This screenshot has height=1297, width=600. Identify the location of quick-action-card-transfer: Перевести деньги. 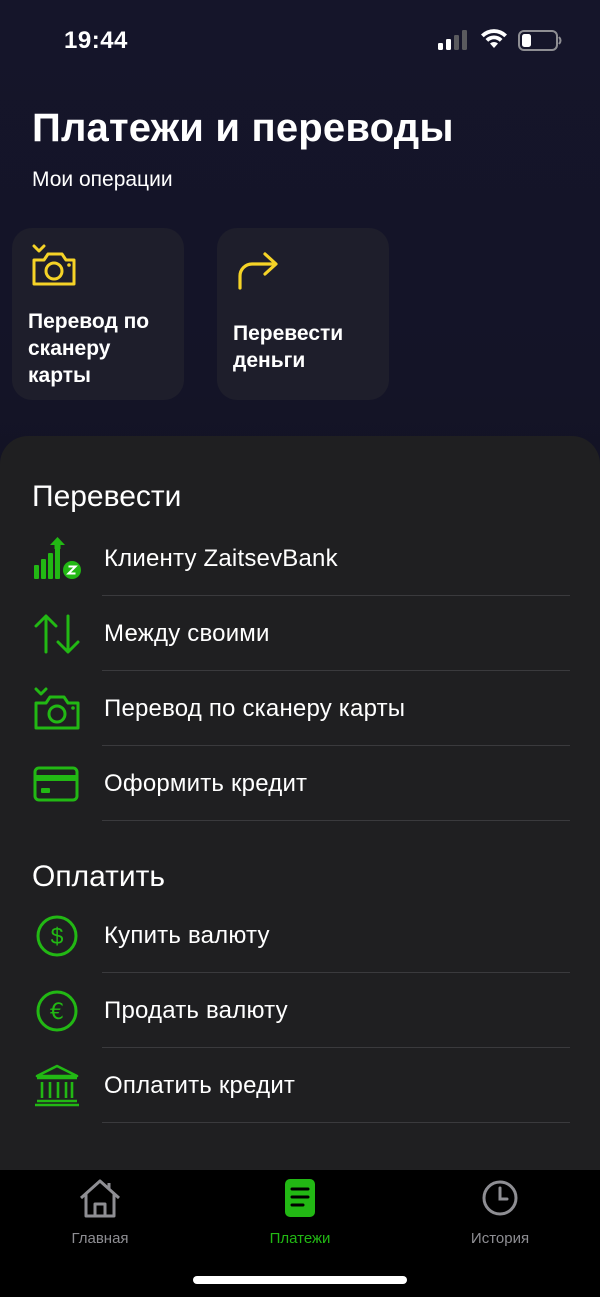
(303, 314).